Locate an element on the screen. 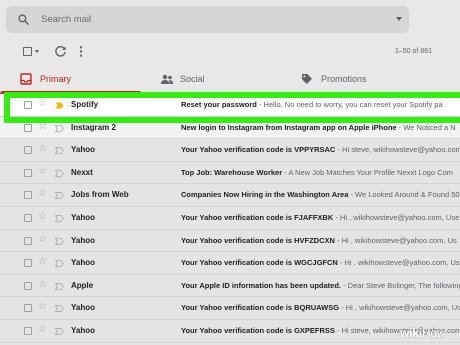 Image resolution: width=460 pixels, height=345 pixels. select-dropdown-icon is located at coordinates (37, 51).